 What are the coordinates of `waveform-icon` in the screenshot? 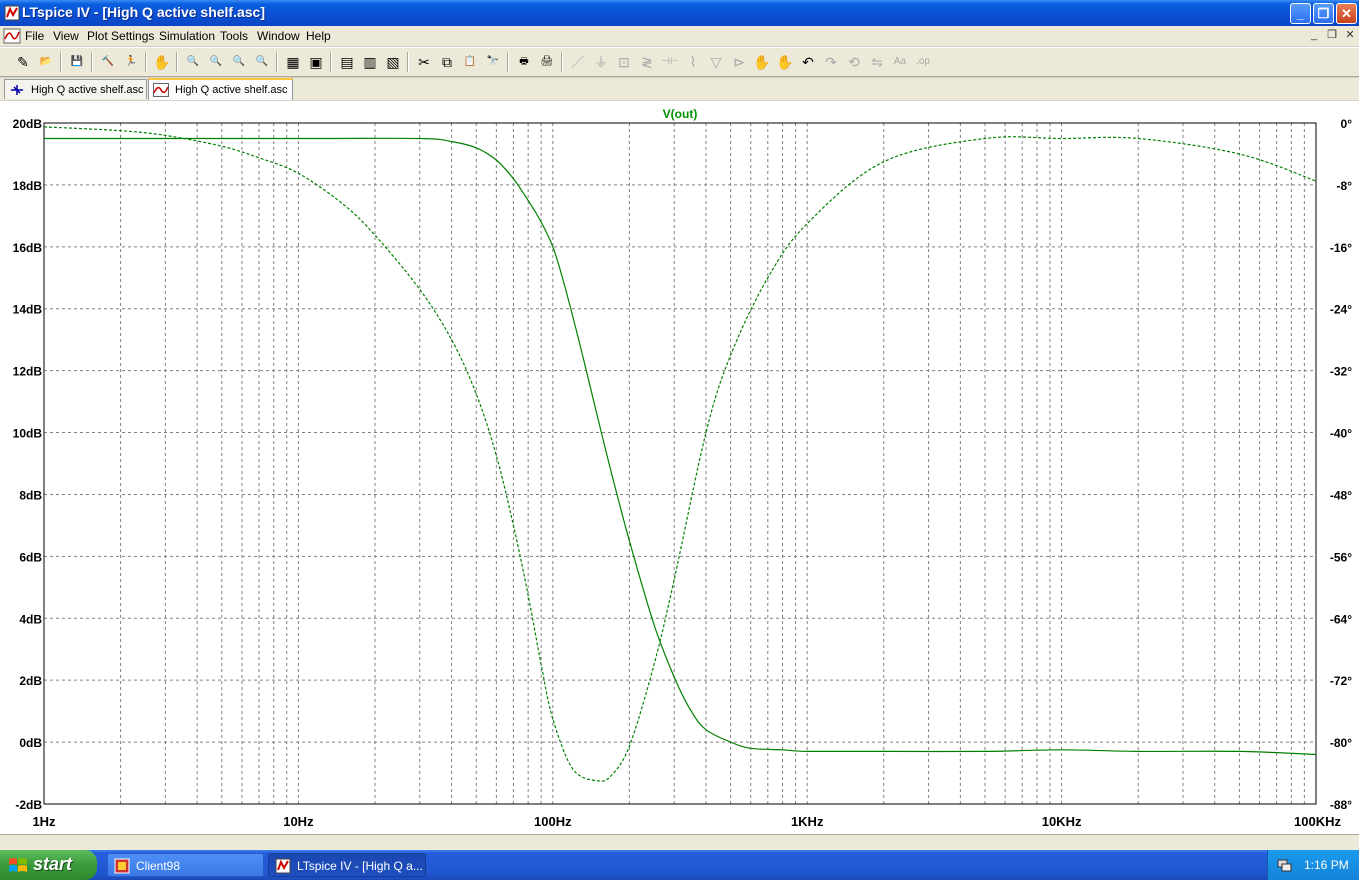 It's located at (161, 90).